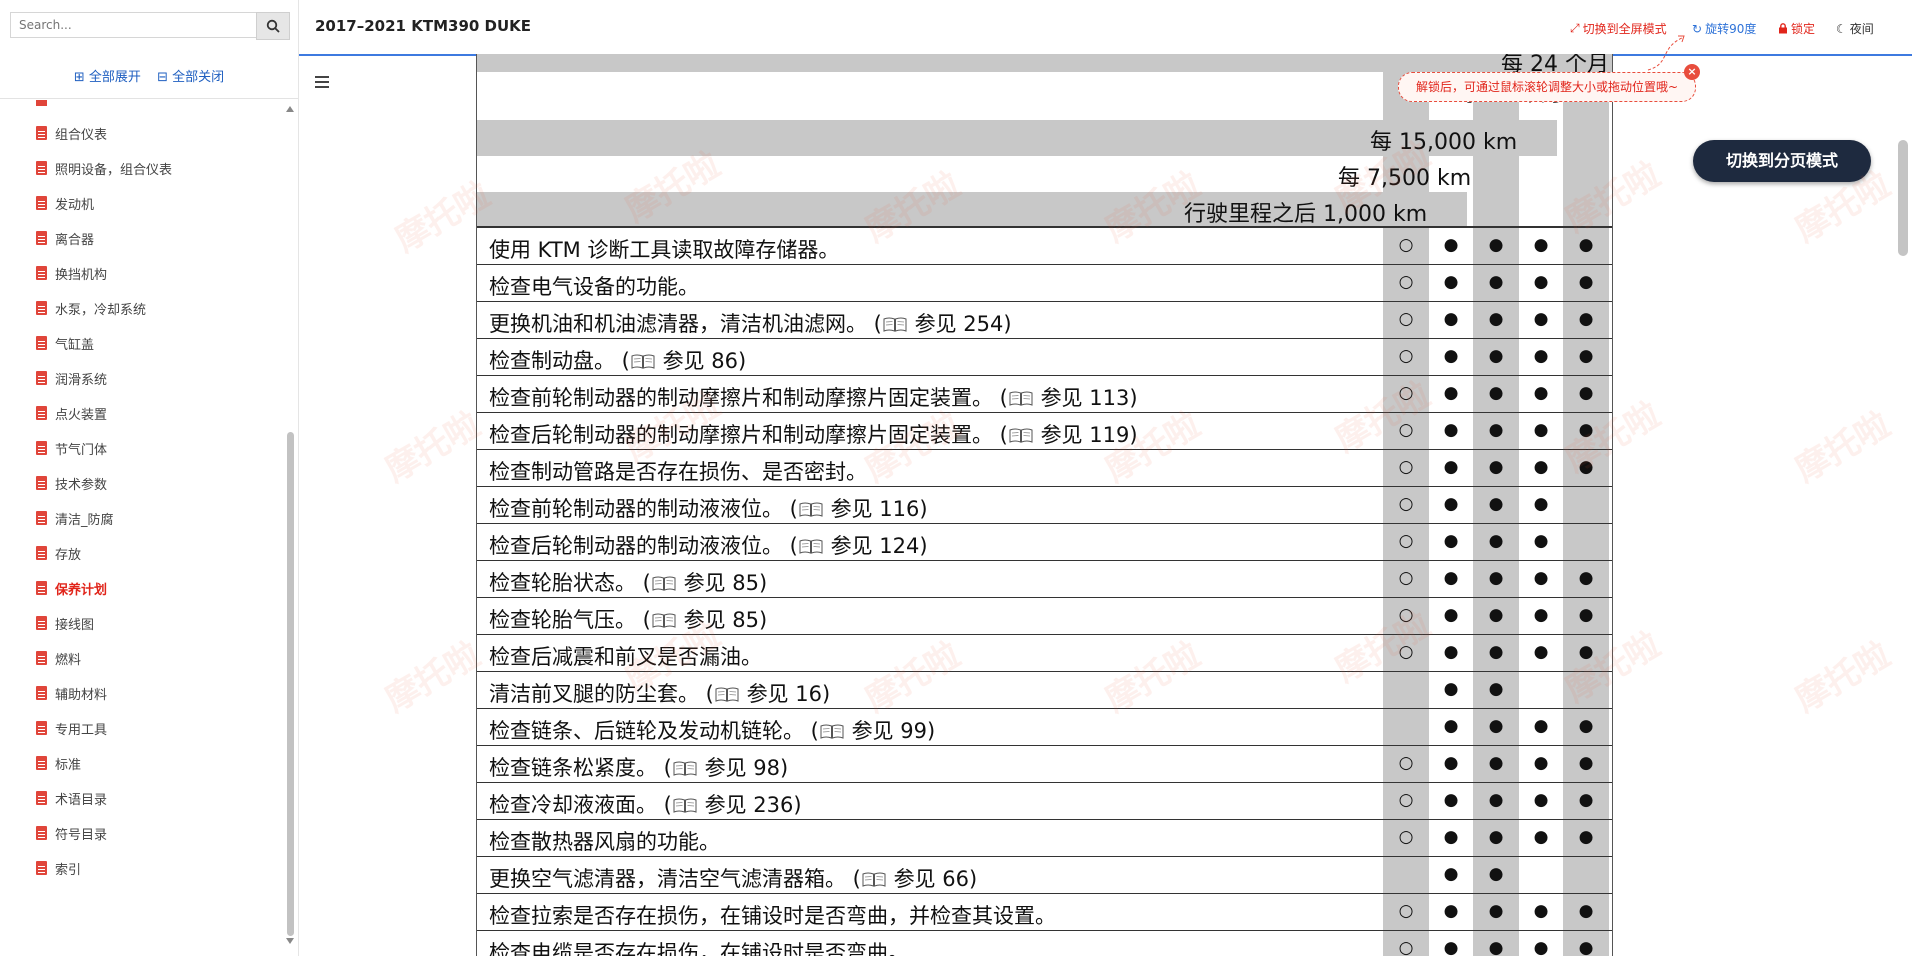  Describe the element at coordinates (604, 842) in the screenshot. I see `task-label: 检查散热器风扇的功能。` at that location.